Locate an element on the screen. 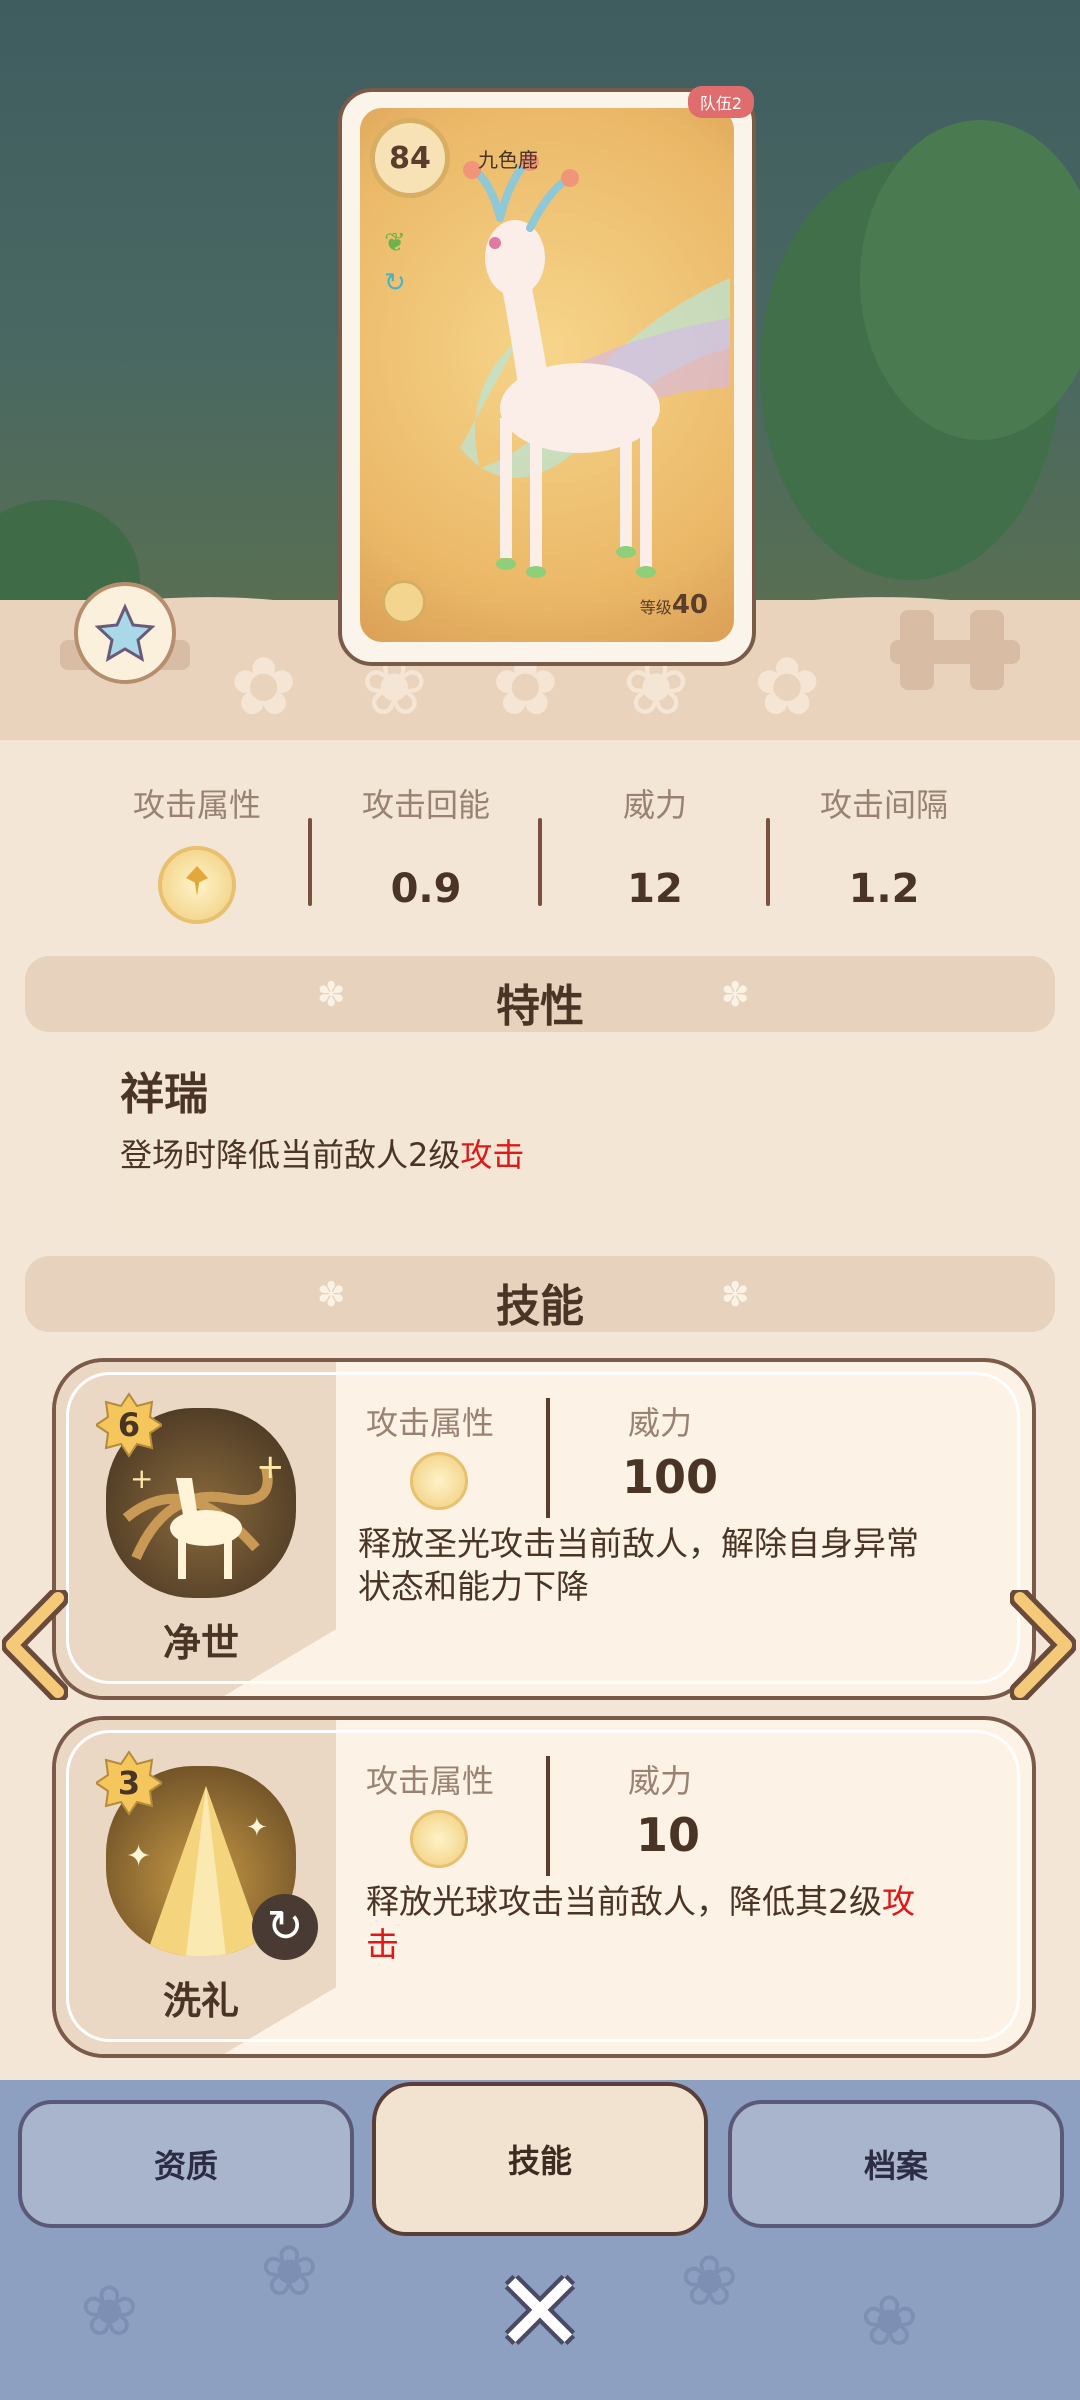  stat-attack-interval: 攻击间隔 1.2 is located at coordinates (883, 849).